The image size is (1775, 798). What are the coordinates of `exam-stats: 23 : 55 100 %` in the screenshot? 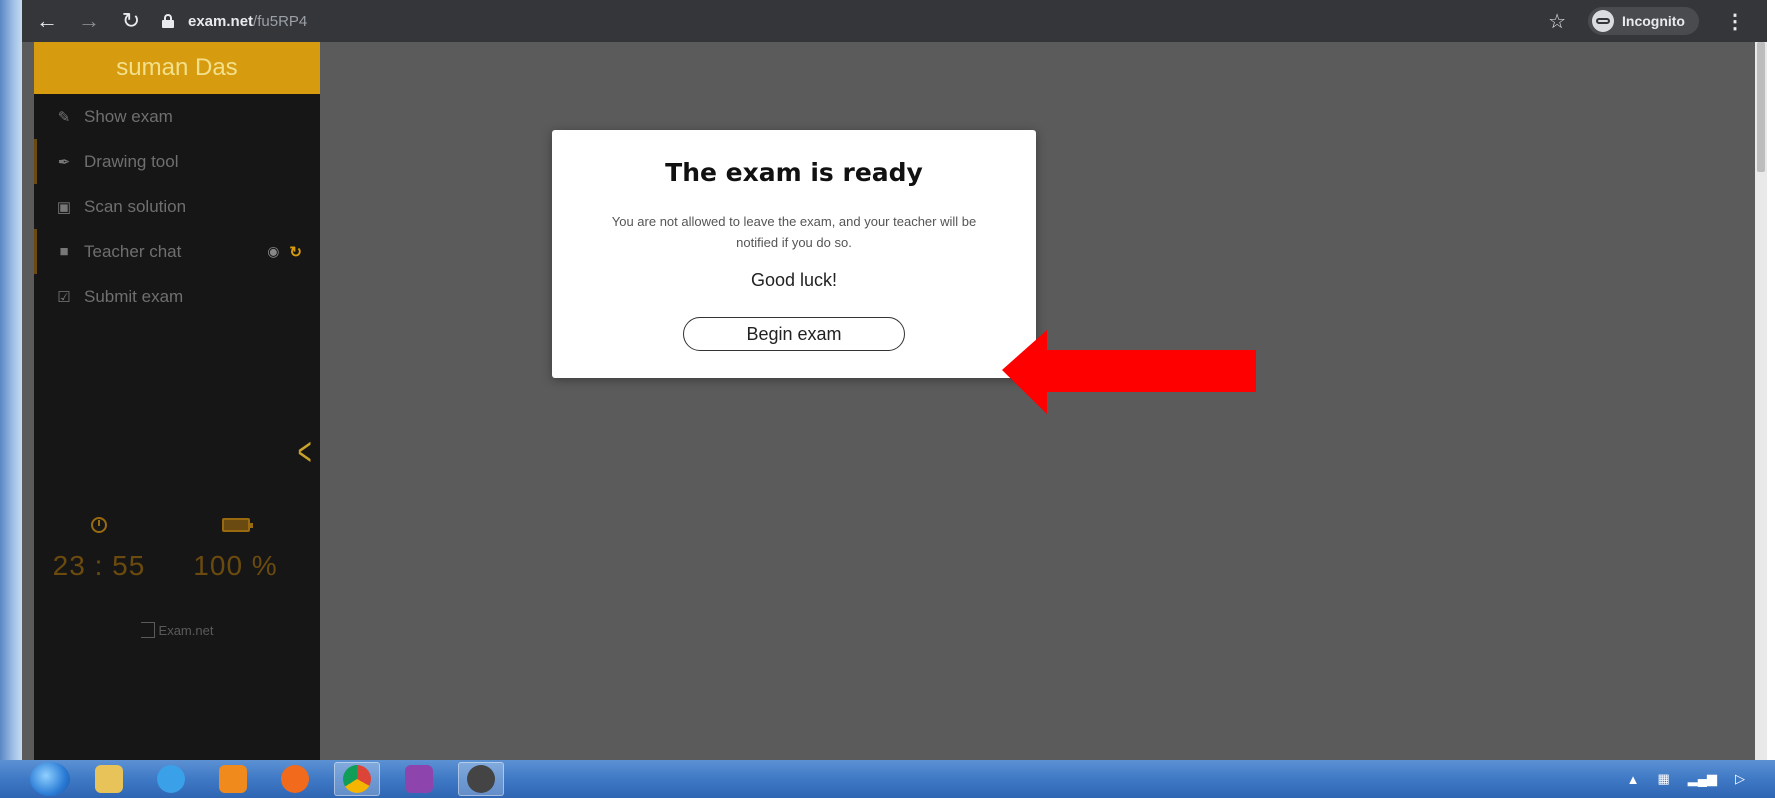 It's located at (177, 547).